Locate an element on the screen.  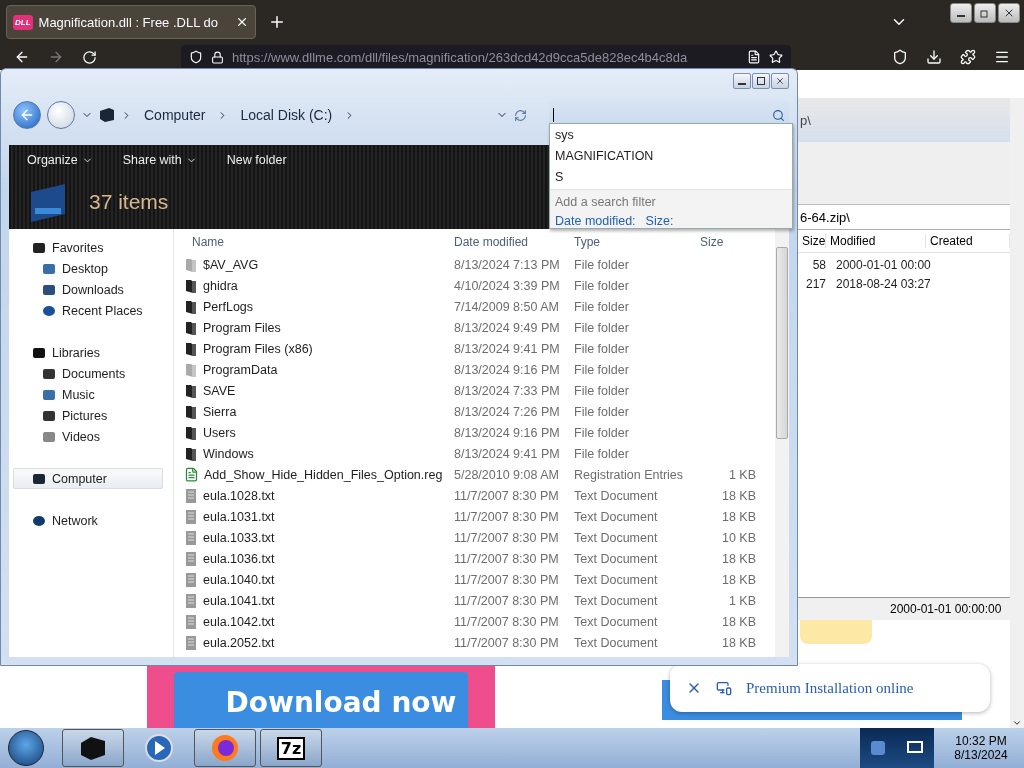
table-cell-text: 8/13/2024 7:33 PM is located at coordinates (507, 390).